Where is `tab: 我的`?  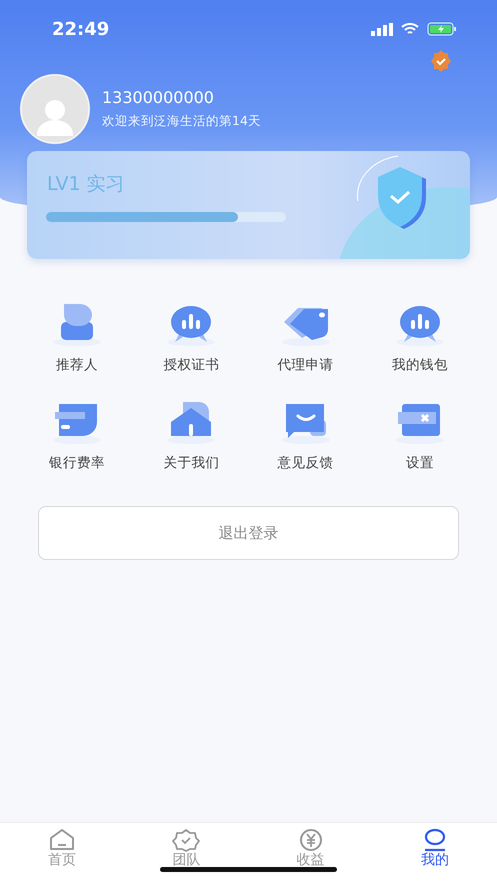
tab: 我的 is located at coordinates (434, 853).